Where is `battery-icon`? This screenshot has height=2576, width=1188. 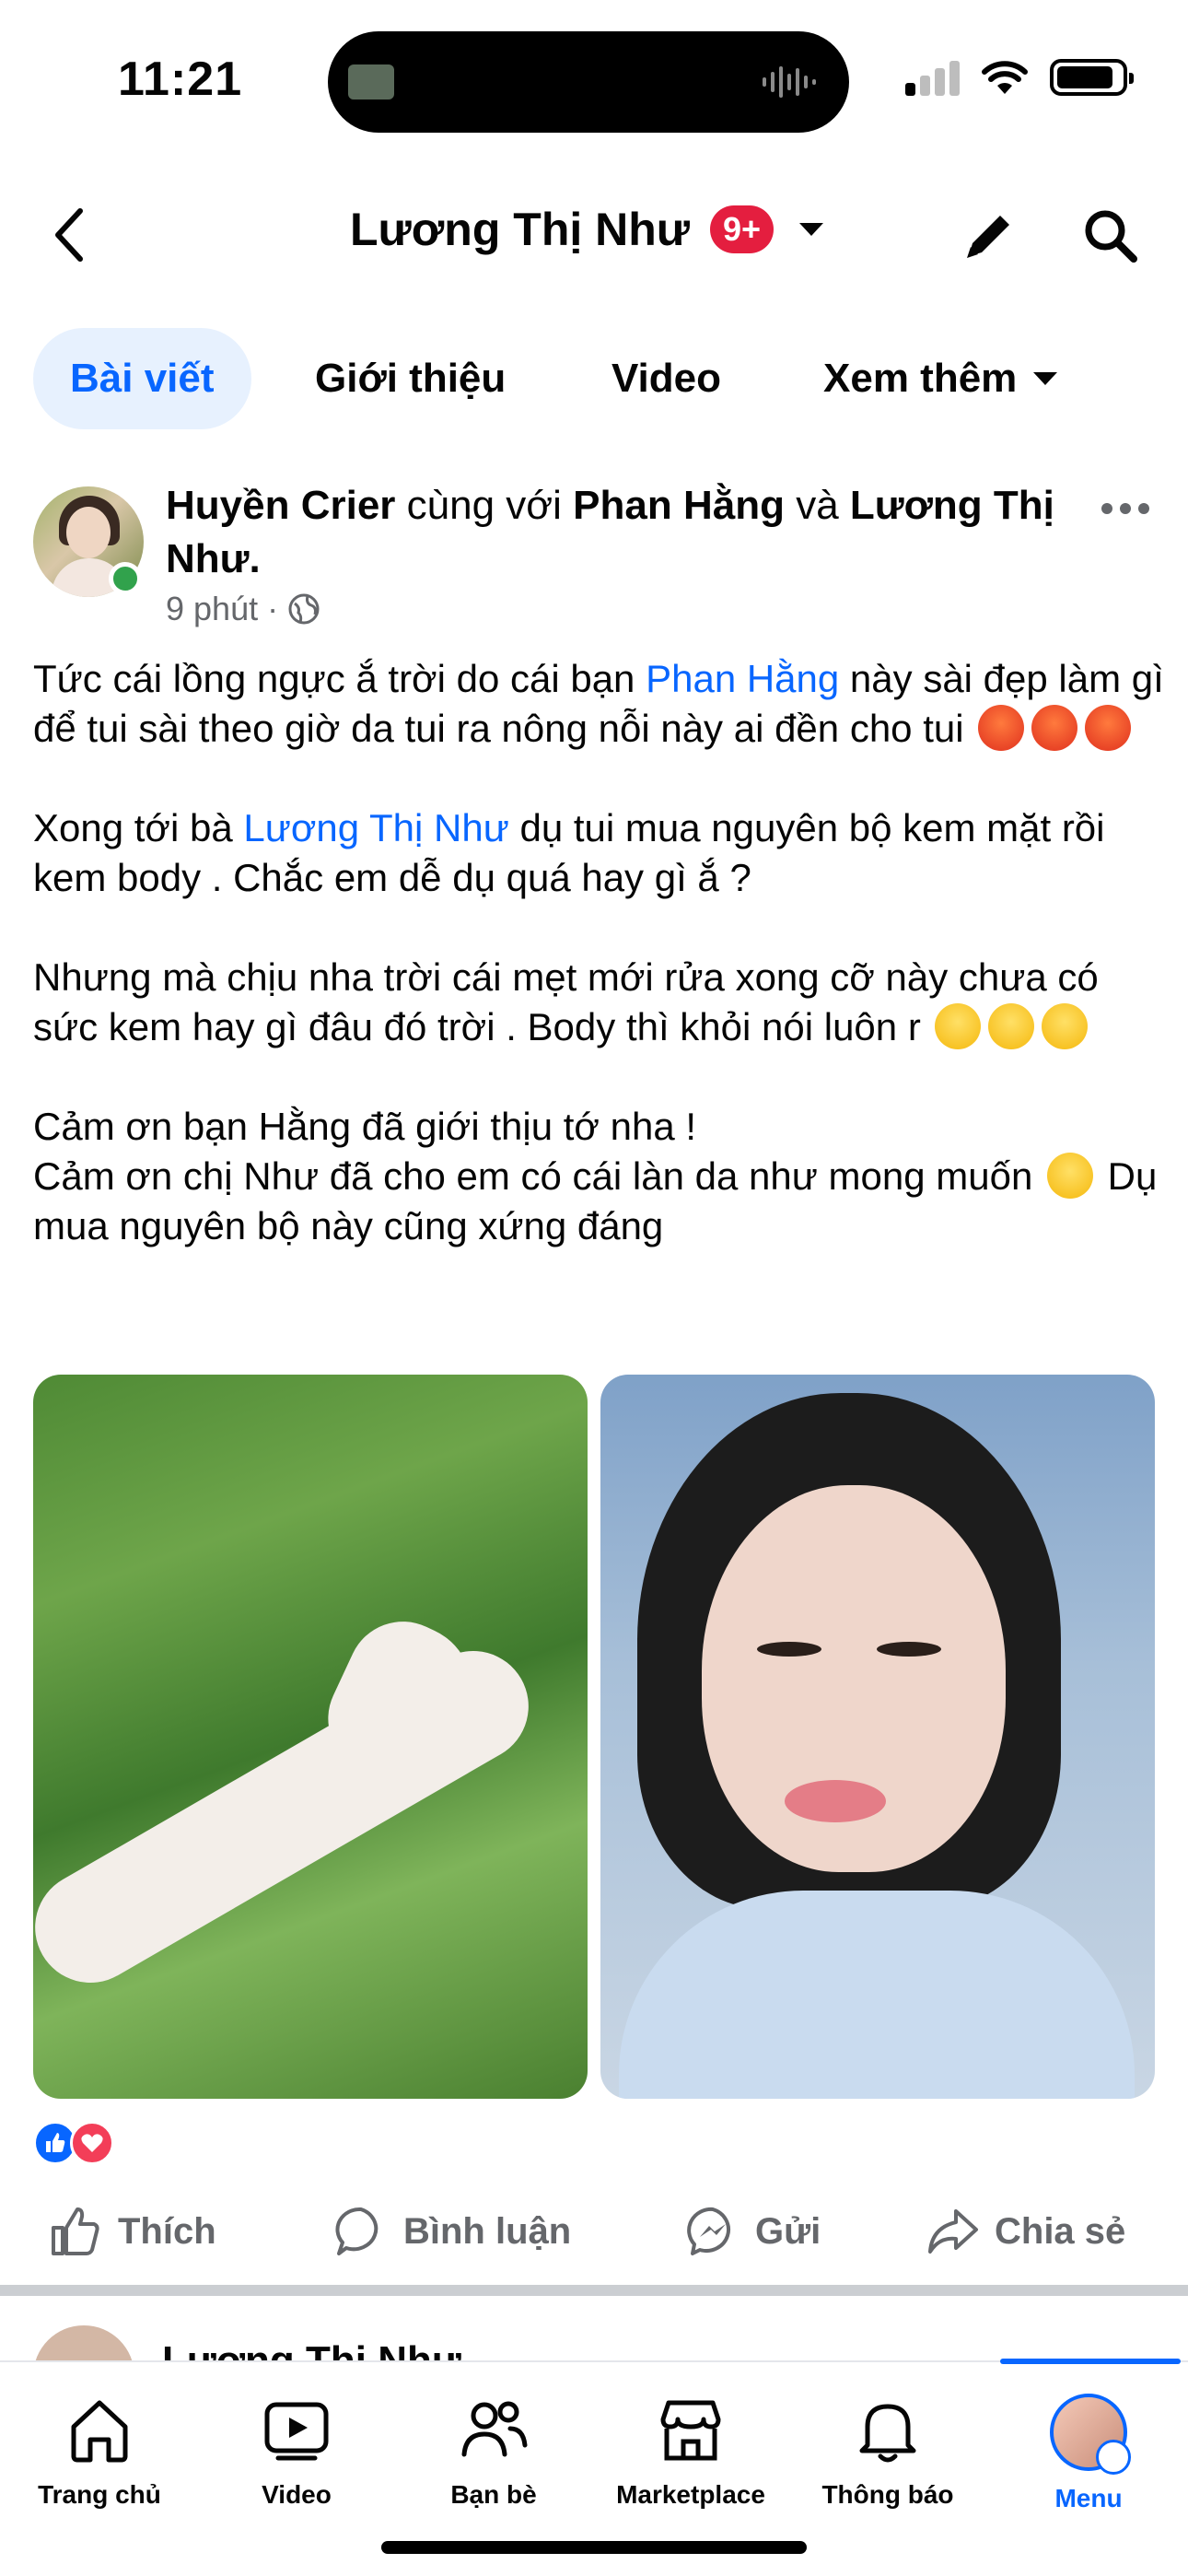
battery-icon is located at coordinates (1092, 77).